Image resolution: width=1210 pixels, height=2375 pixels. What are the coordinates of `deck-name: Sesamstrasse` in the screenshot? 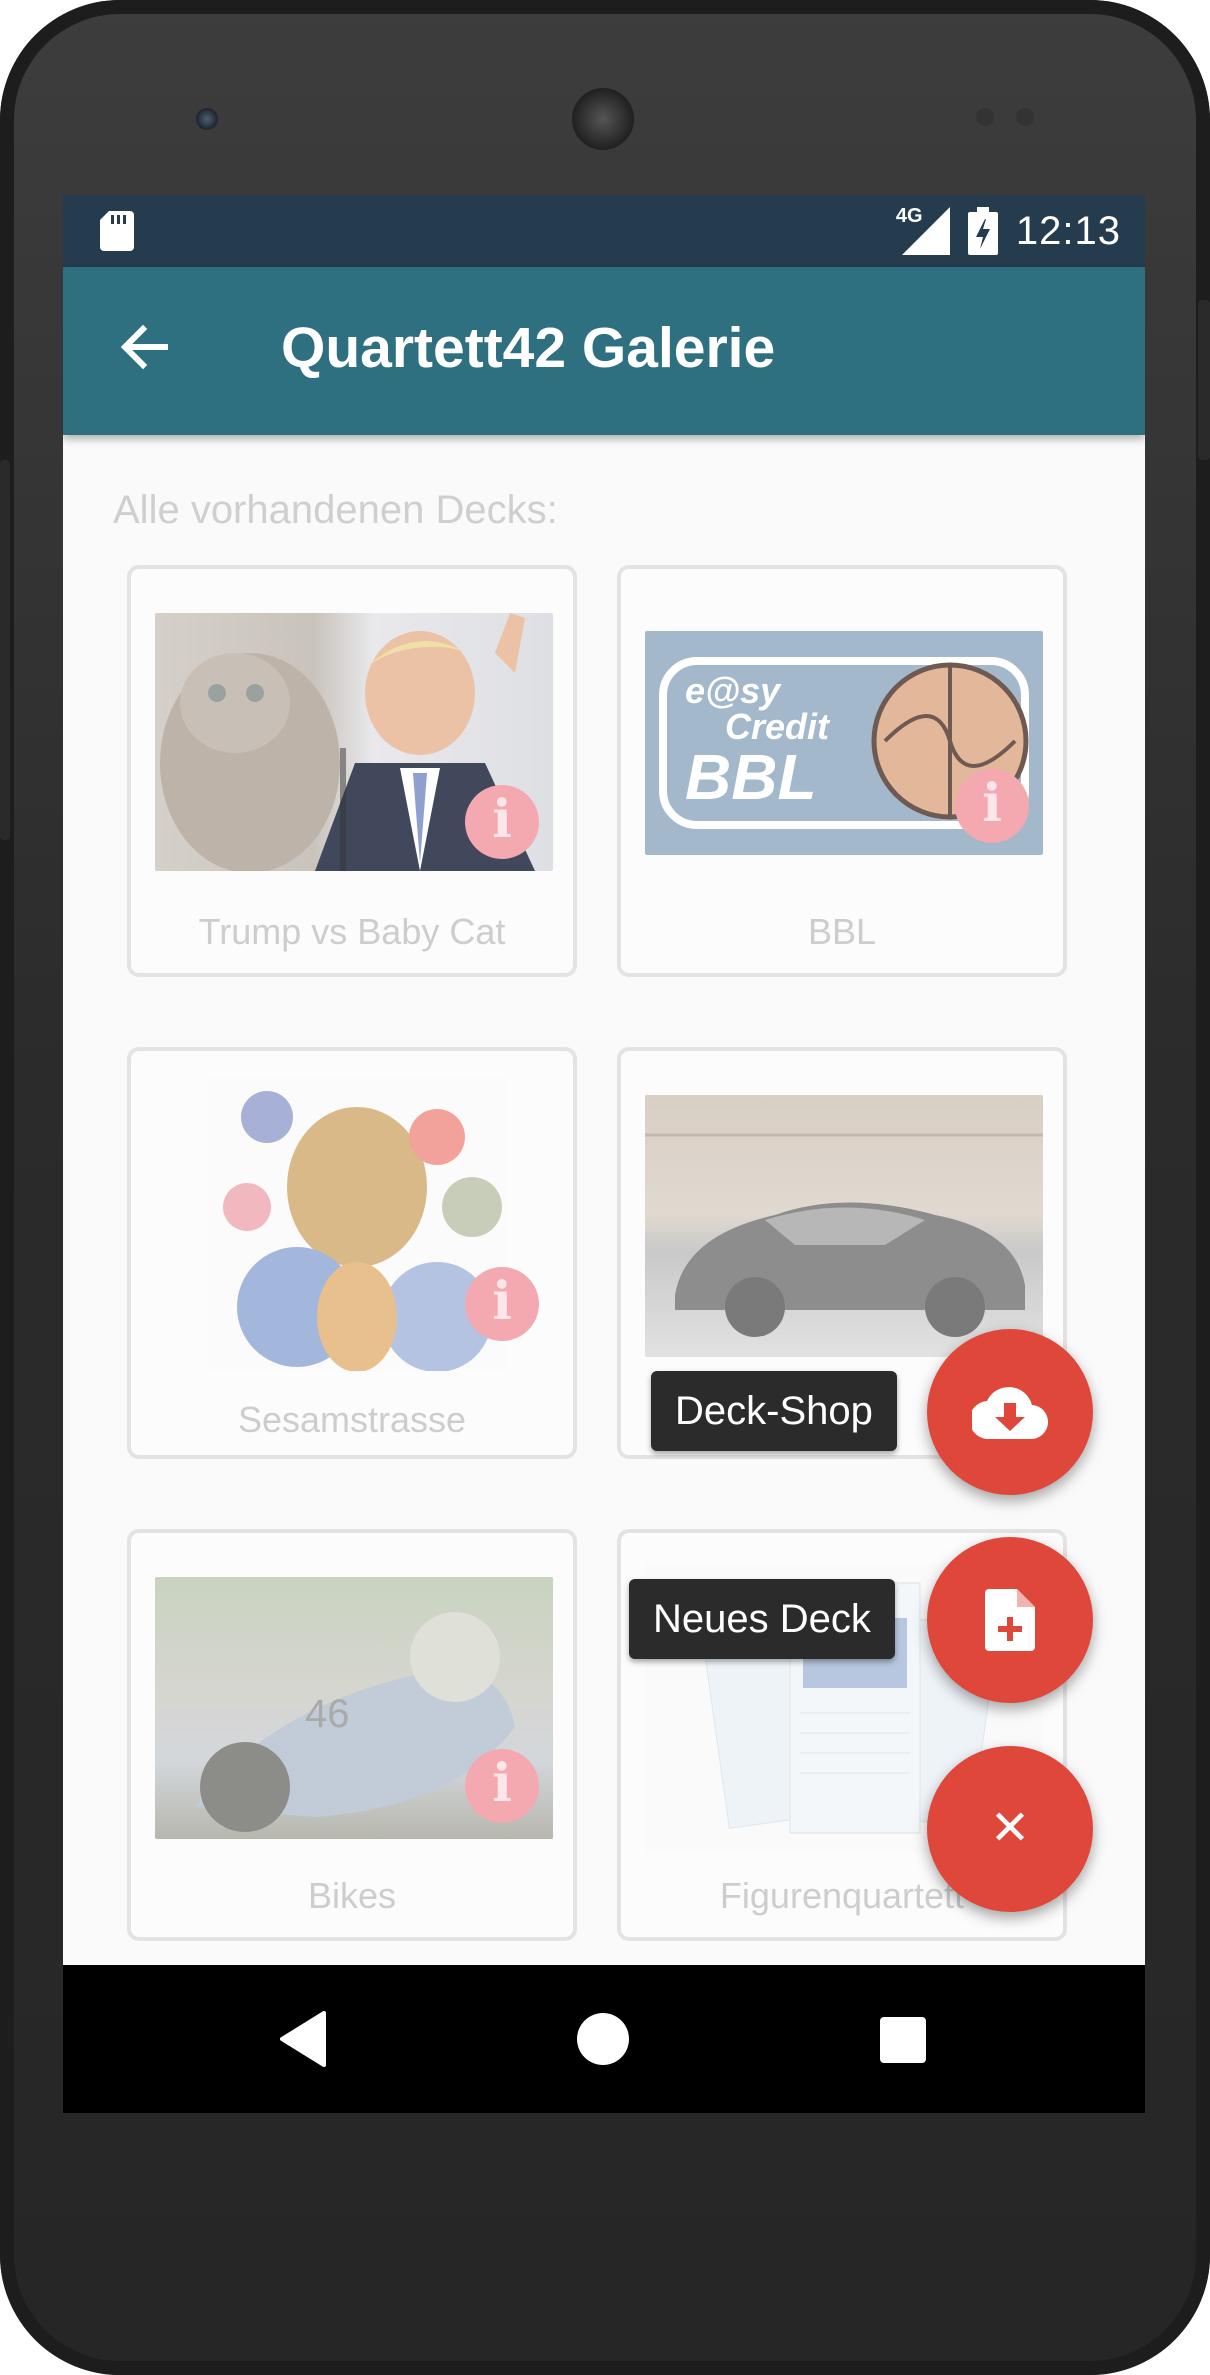 It's located at (352, 1419).